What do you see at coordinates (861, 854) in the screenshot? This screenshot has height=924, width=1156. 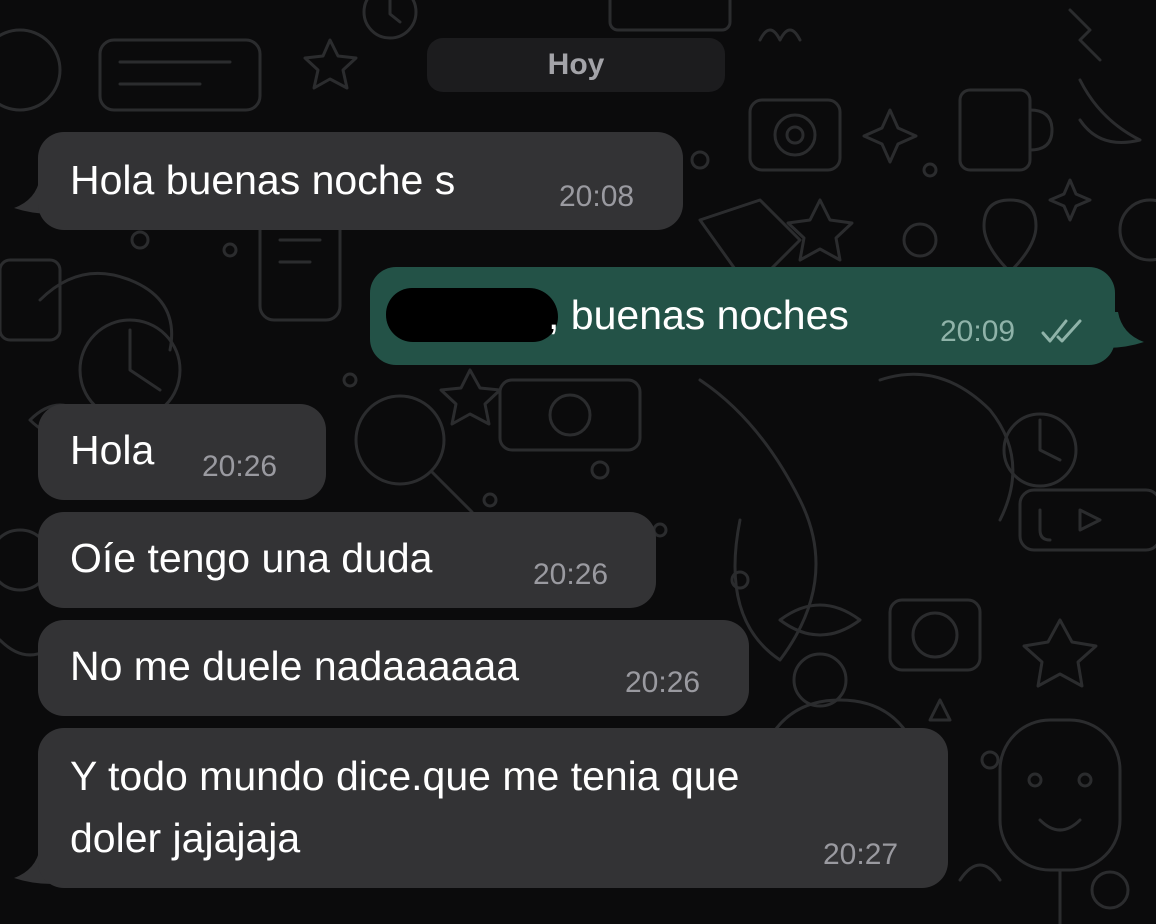 I see `message-timestamp: 20:27` at bounding box center [861, 854].